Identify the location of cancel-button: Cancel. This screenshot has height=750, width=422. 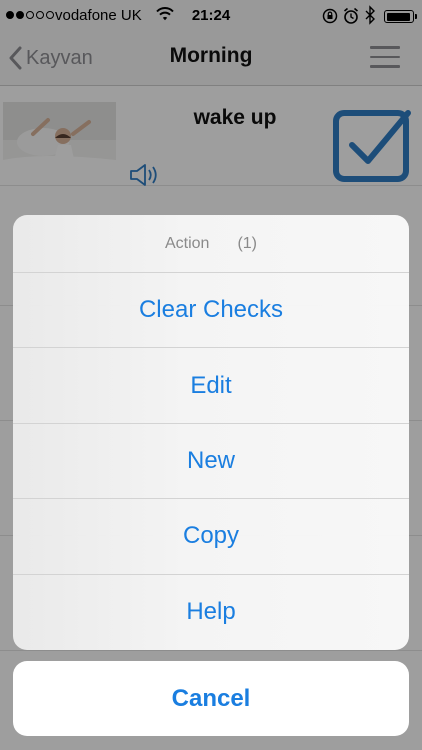
(211, 698).